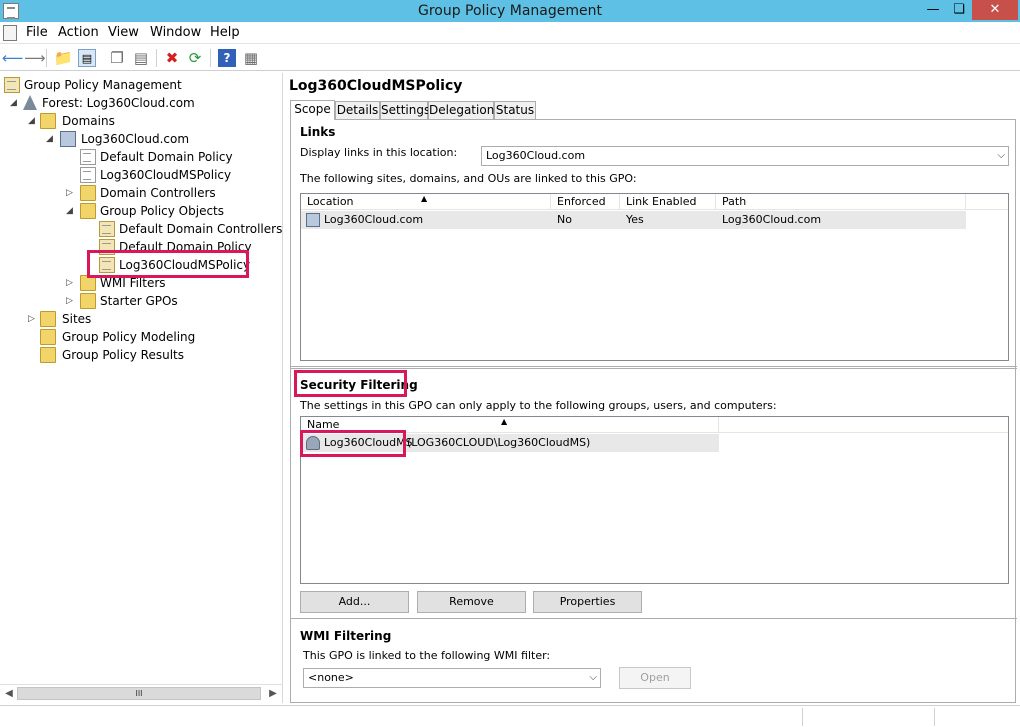 The width and height of the screenshot is (1020, 727). What do you see at coordinates (510, 43) in the screenshot?
I see `menu-bar: File Action View Window Help _ ⧉ ✕` at bounding box center [510, 43].